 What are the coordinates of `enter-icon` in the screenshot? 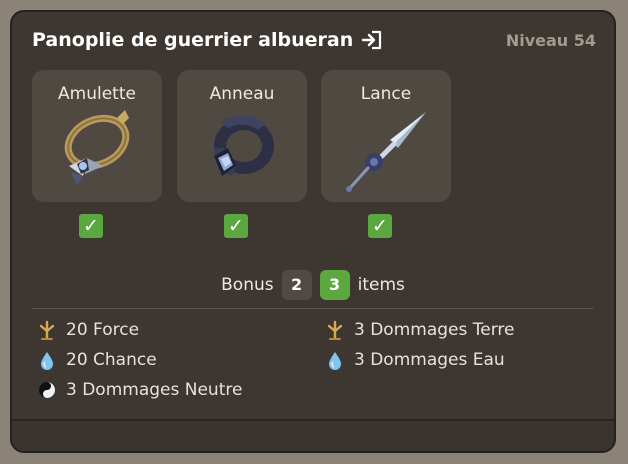 It's located at (372, 40).